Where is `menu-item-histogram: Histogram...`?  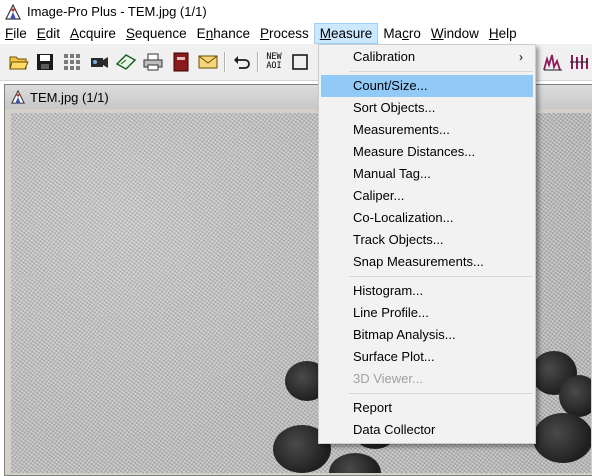
menu-item-histogram: Histogram... is located at coordinates (427, 291).